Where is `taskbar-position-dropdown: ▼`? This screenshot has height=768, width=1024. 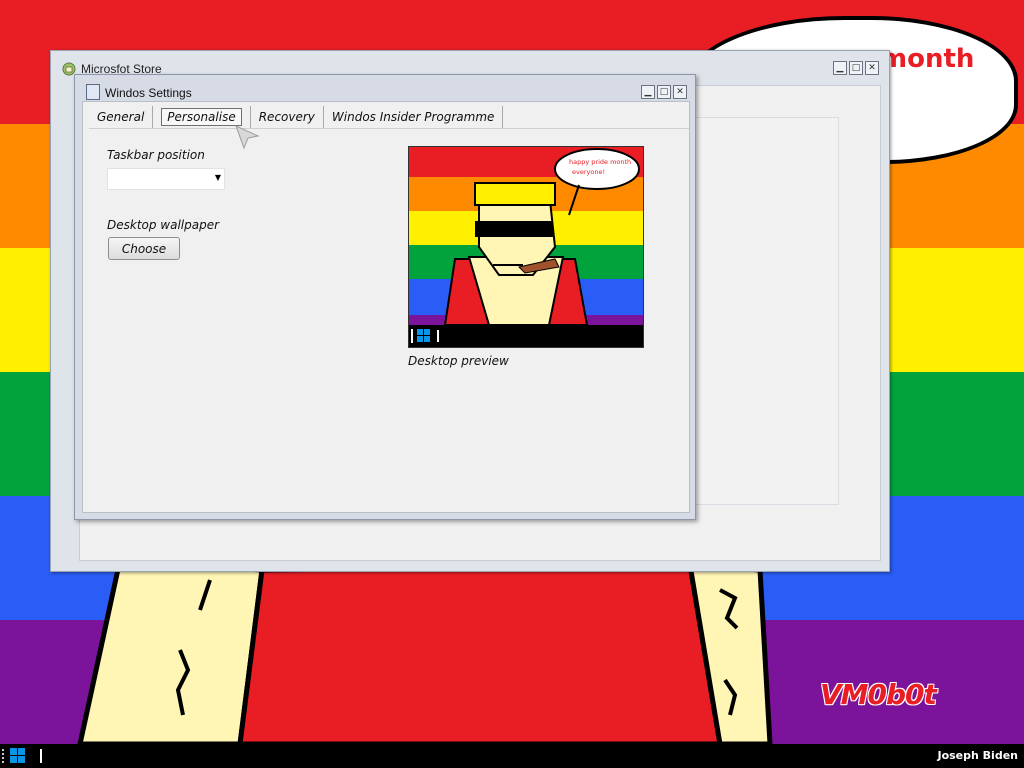 taskbar-position-dropdown: ▼ is located at coordinates (166, 179).